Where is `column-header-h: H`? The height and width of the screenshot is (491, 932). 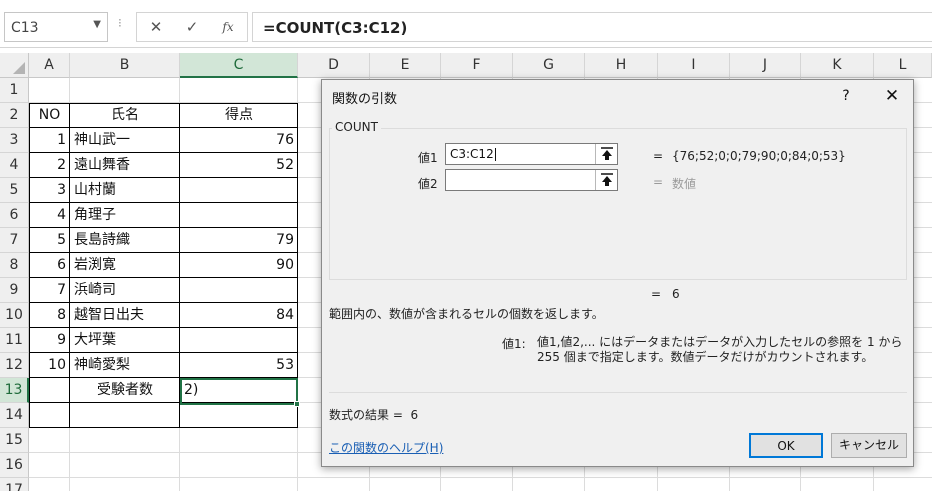
column-header-h: H is located at coordinates (621, 65).